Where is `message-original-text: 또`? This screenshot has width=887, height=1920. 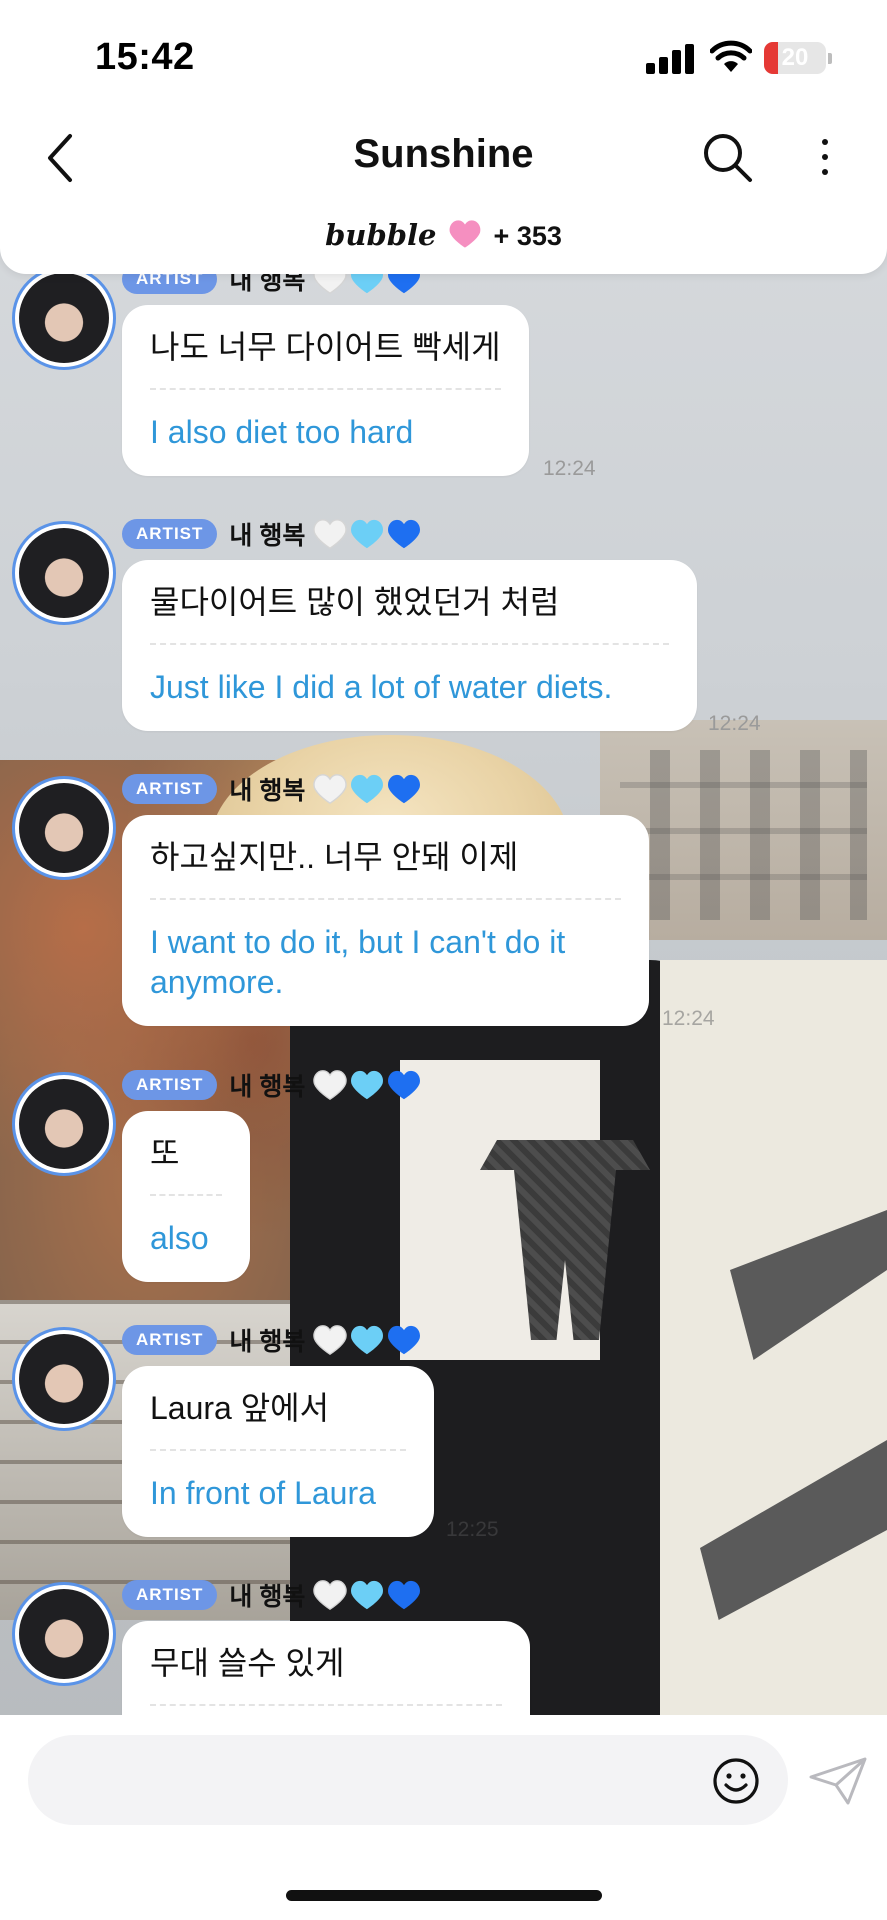 message-original-text: 또 is located at coordinates (165, 1153).